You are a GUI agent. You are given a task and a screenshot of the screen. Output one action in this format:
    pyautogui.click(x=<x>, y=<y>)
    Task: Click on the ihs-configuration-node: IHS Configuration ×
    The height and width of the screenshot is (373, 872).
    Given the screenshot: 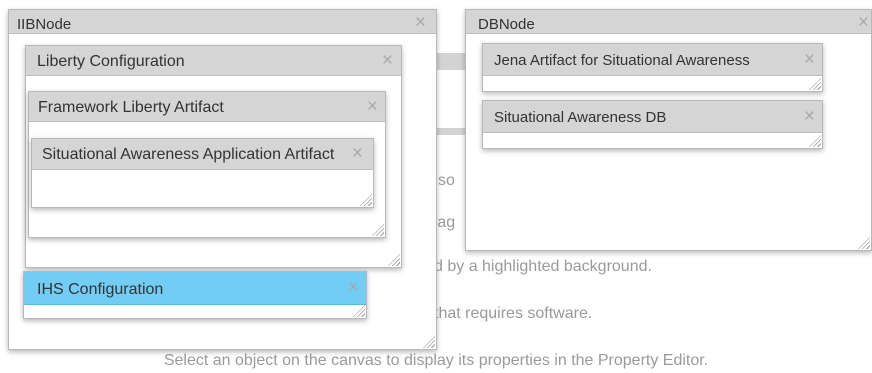 What is the action you would take?
    pyautogui.click(x=195, y=295)
    